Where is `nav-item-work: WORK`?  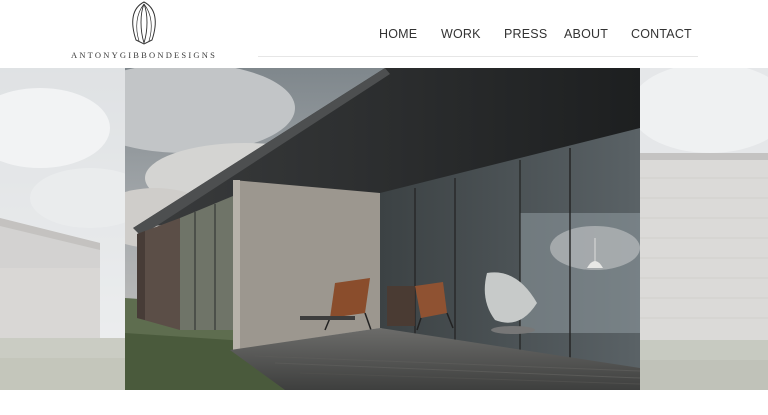
nav-item-work: WORK is located at coordinates (461, 34).